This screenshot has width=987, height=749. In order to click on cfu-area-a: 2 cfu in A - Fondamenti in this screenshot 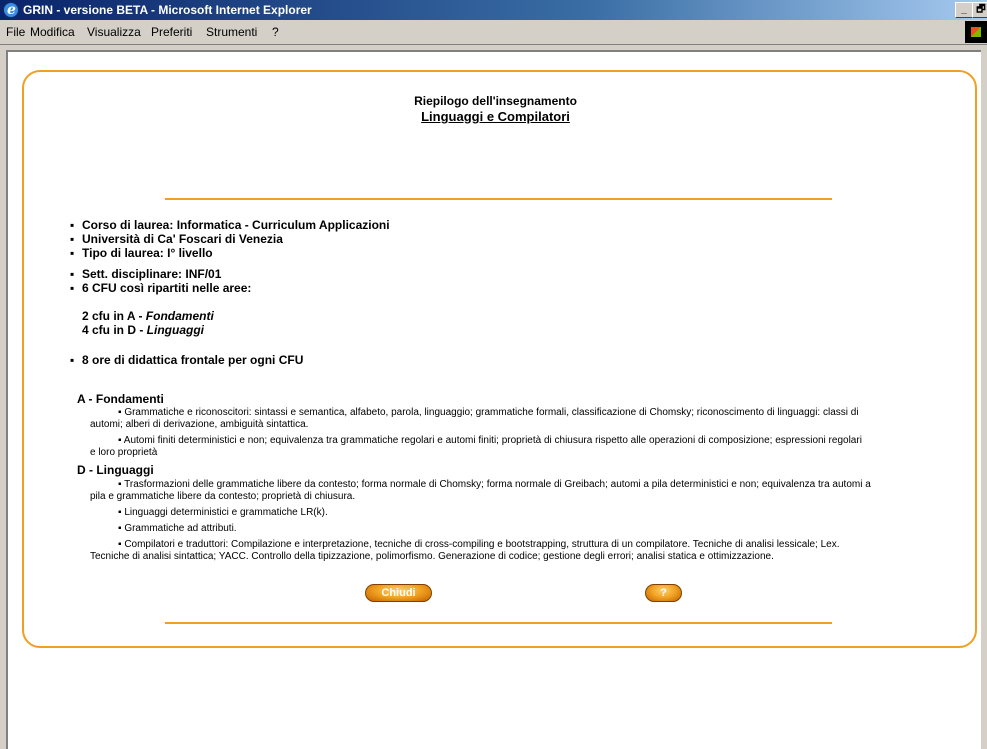, I will do `click(148, 316)`.